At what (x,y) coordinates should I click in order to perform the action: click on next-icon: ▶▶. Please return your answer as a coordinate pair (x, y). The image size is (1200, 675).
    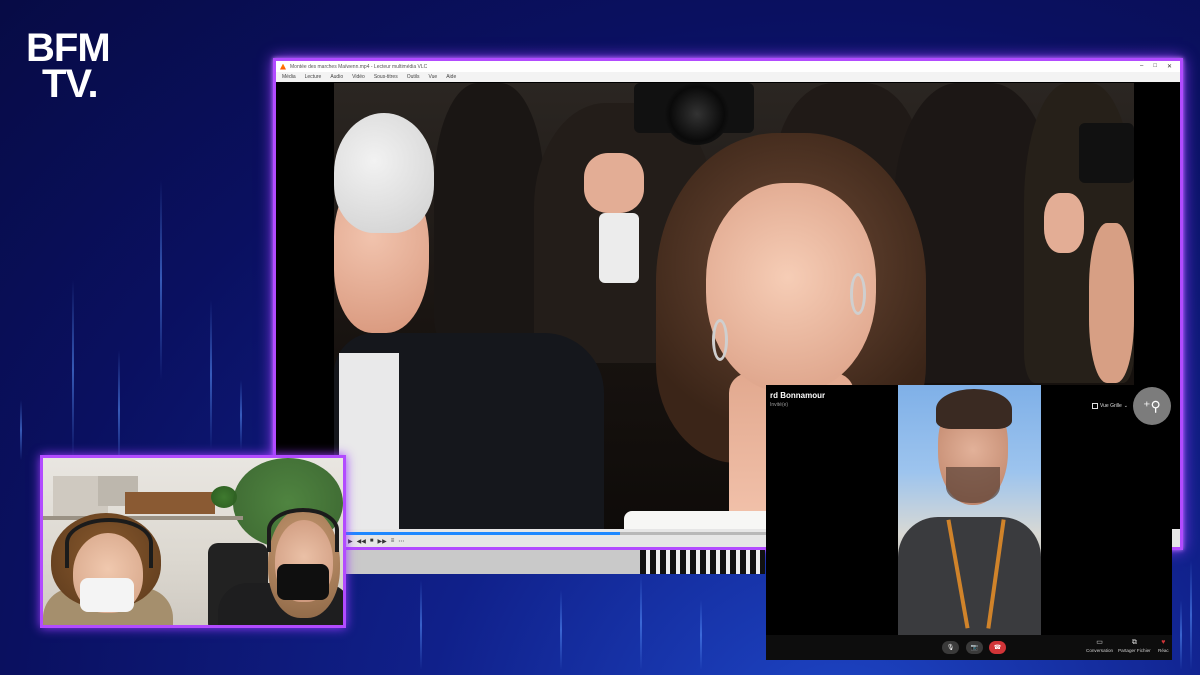
    Looking at the image, I should click on (381, 541).